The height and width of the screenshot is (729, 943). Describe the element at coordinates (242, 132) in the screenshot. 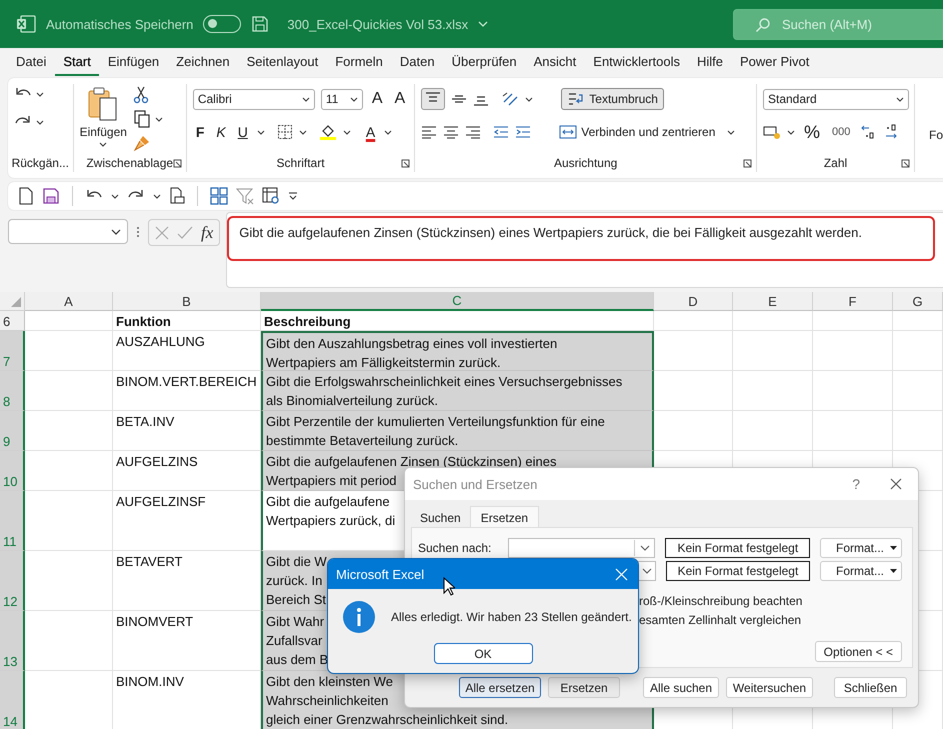

I see `underline-button: U` at that location.